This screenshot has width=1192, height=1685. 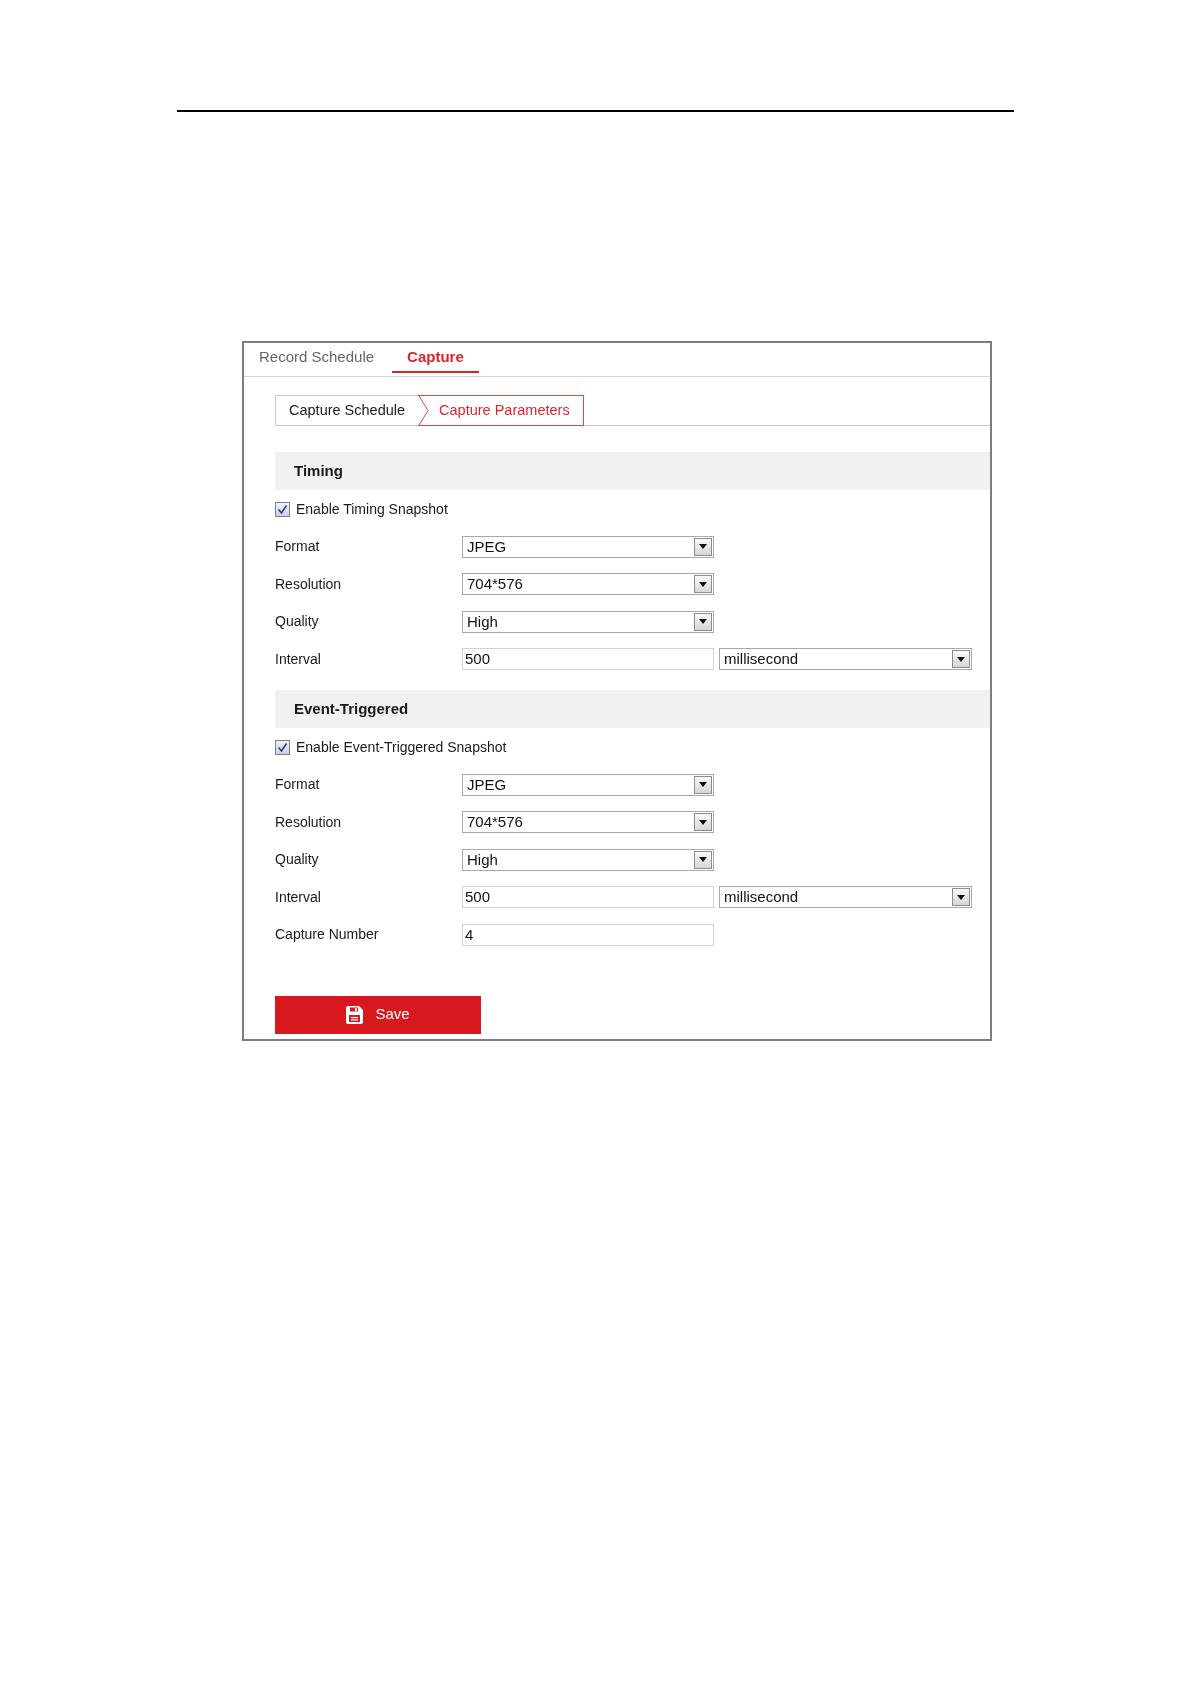 I want to click on tab: Record Schedule, so click(x=317, y=358).